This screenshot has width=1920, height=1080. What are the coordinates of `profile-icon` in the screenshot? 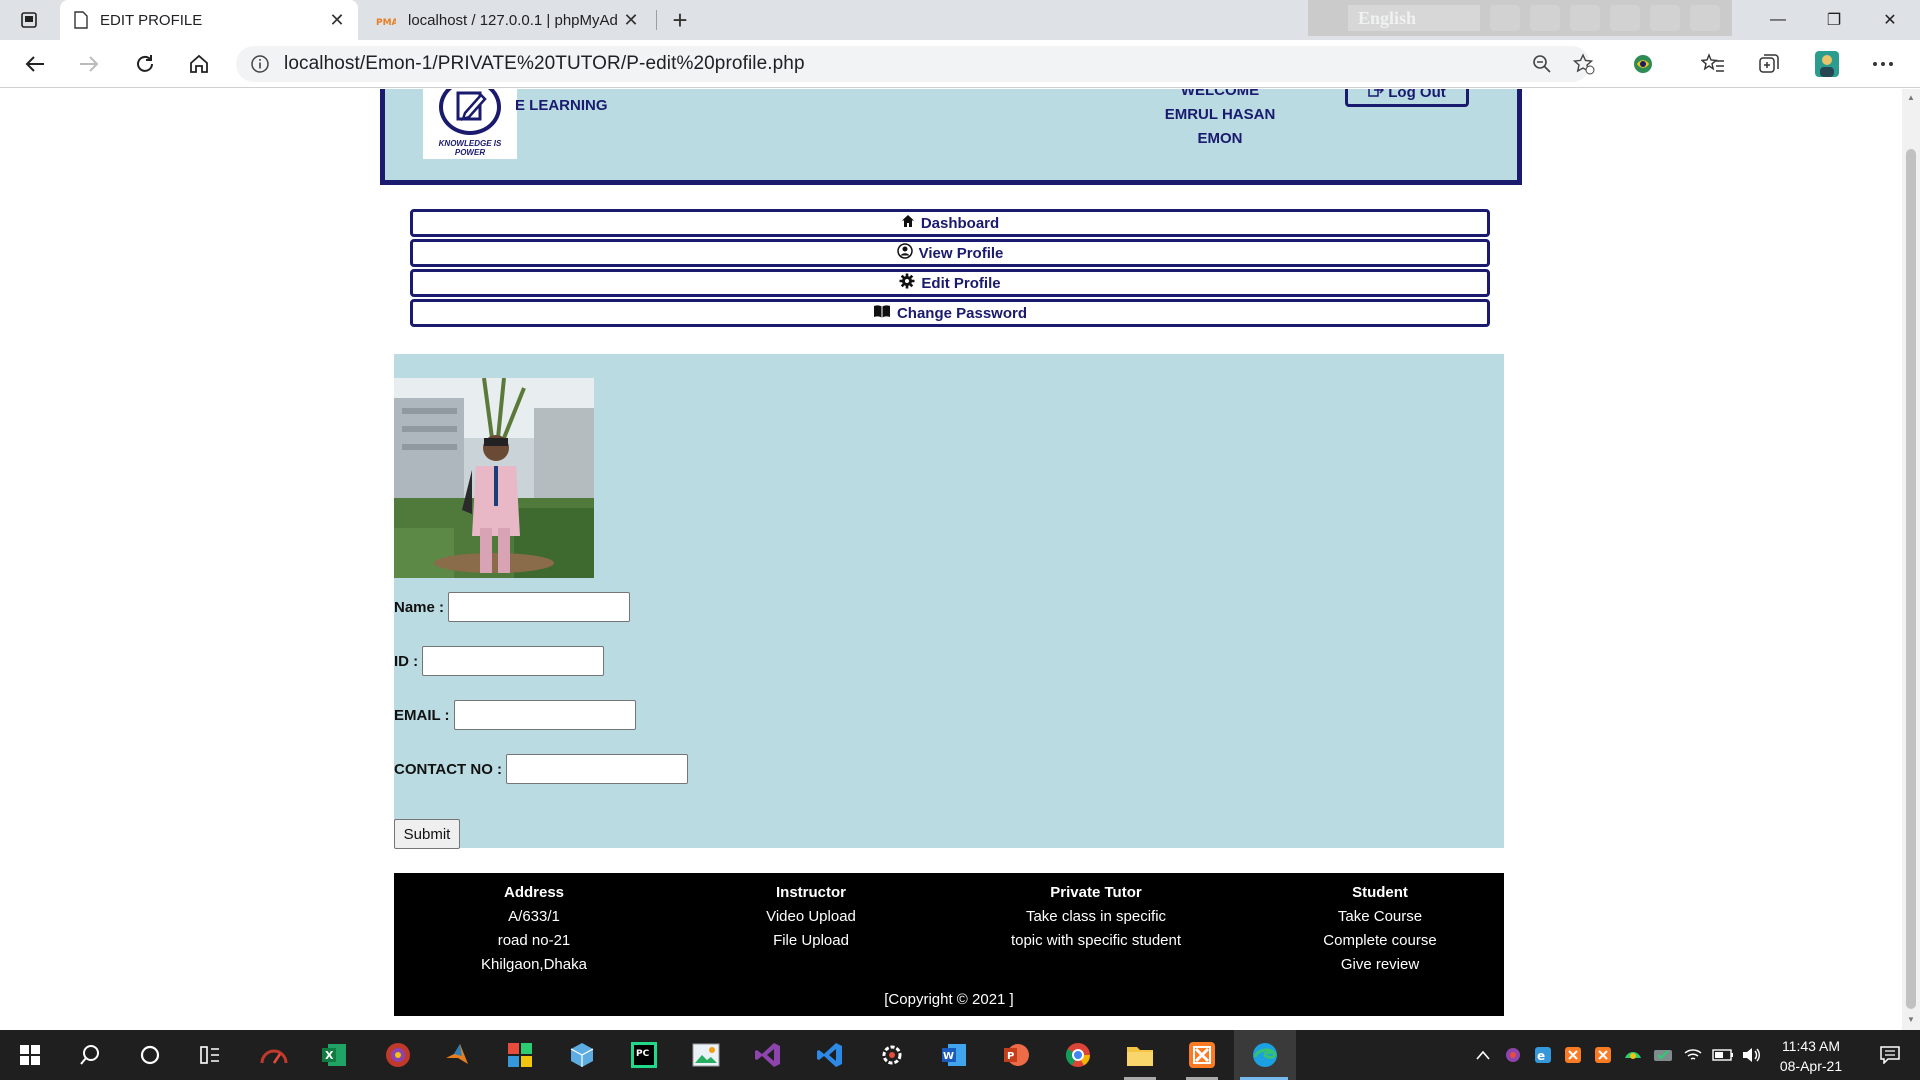 It's located at (1827, 64).